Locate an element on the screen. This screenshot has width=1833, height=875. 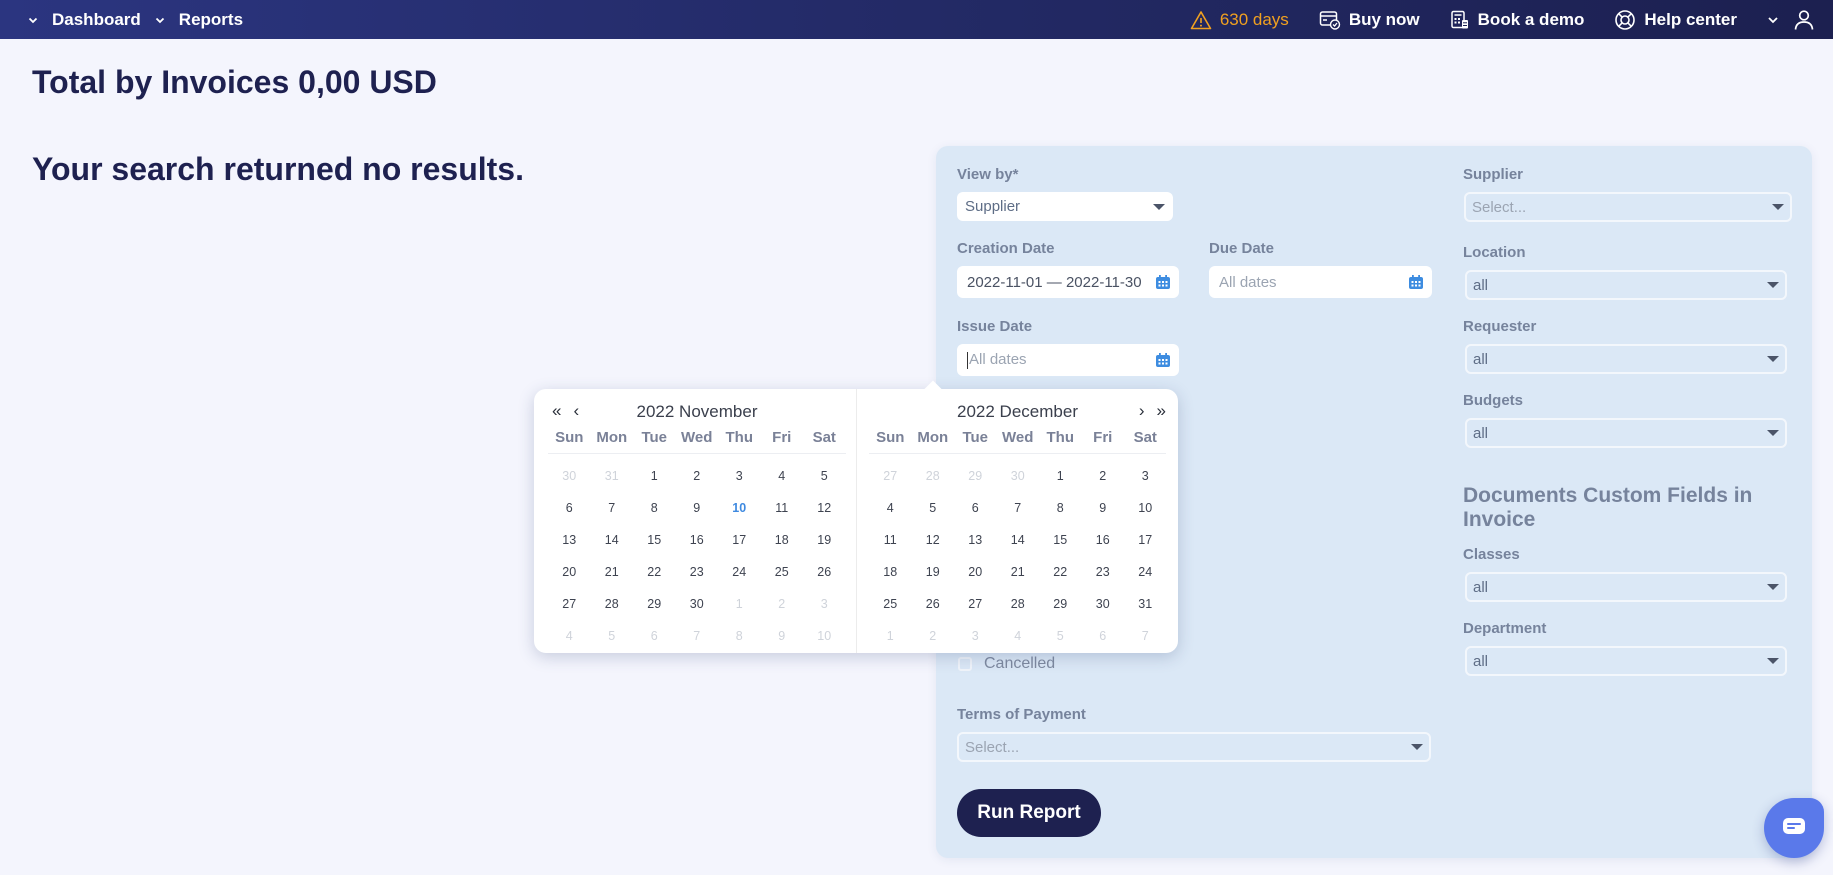
trial-days-link: 630 days is located at coordinates (1239, 20).